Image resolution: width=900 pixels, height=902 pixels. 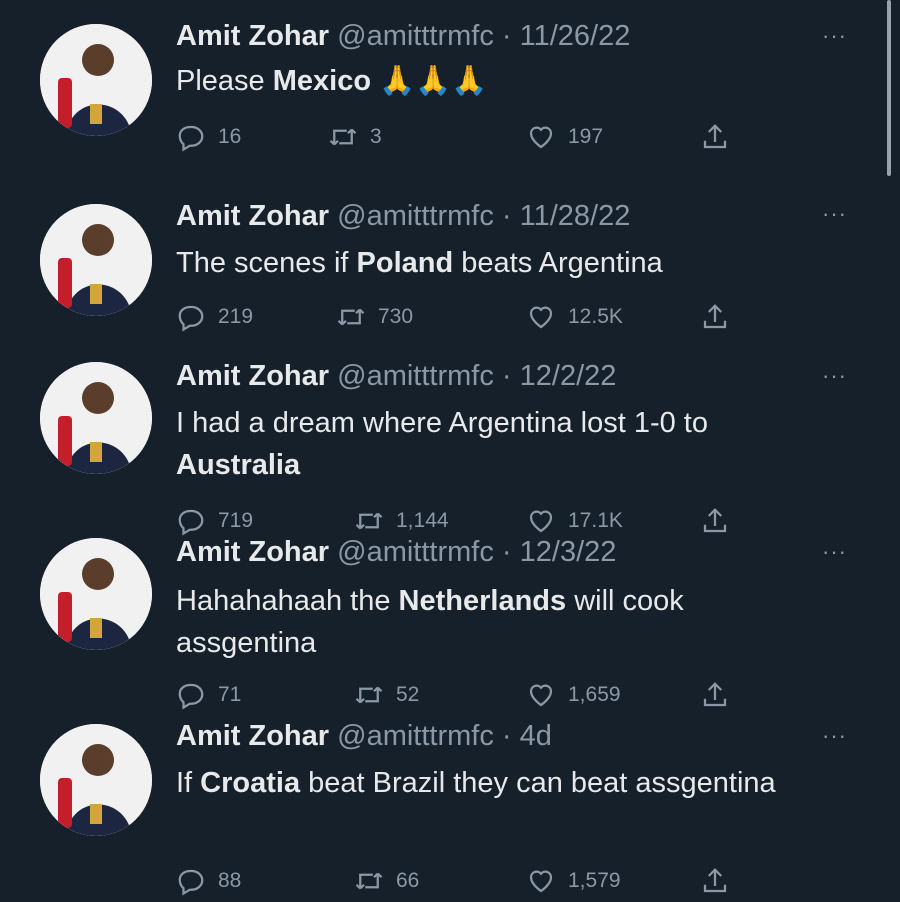 What do you see at coordinates (456, 320) in the screenshot?
I see `action-bar: 219 730 12.5K` at bounding box center [456, 320].